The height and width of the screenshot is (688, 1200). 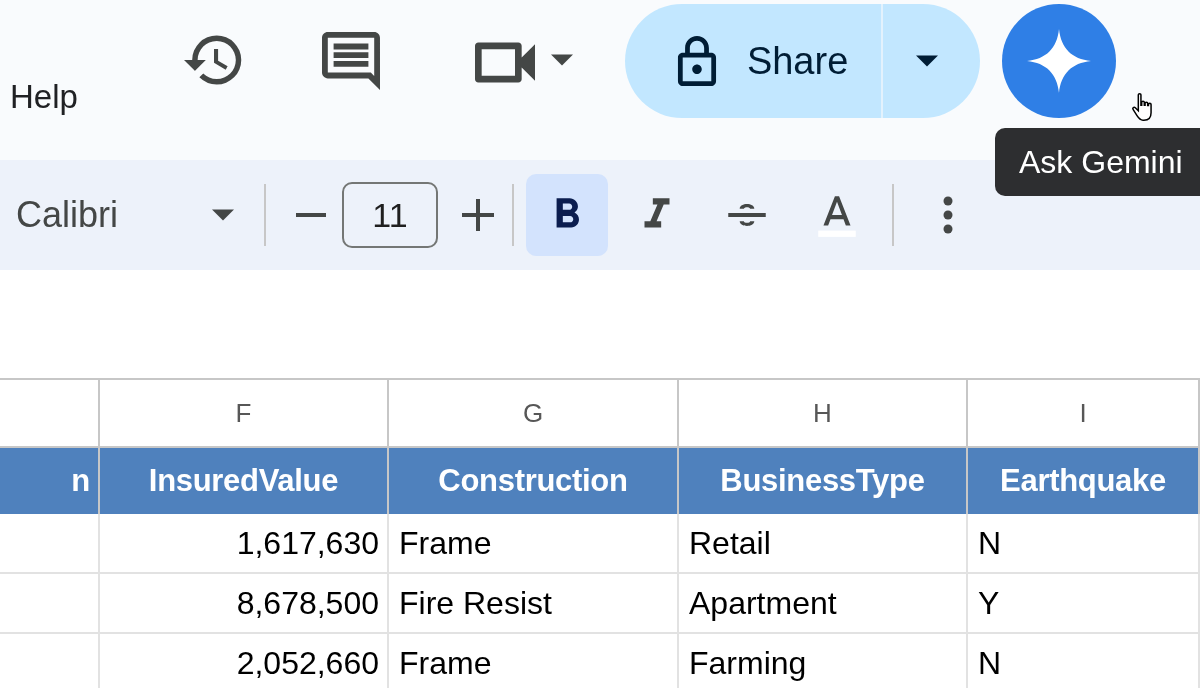 What do you see at coordinates (80, 480) in the screenshot?
I see `column-header: n` at bounding box center [80, 480].